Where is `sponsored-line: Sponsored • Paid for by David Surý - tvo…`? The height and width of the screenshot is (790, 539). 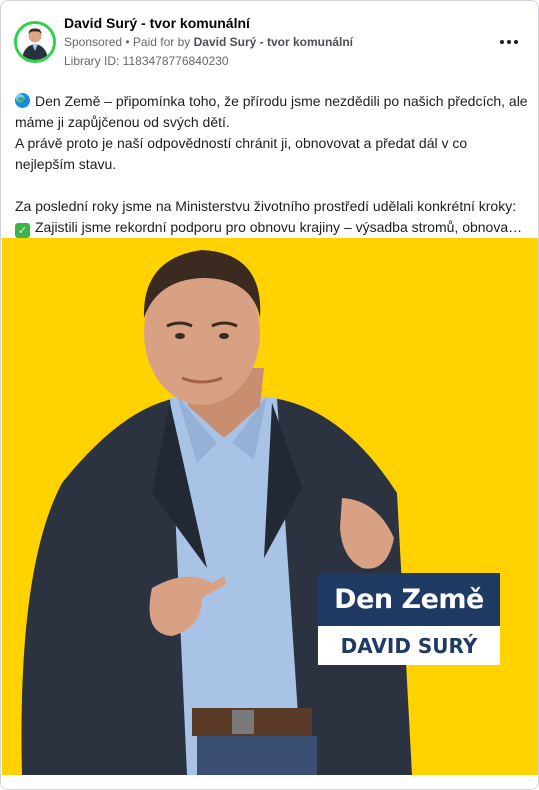 sponsored-line: Sponsored • Paid for by David Surý - tvo… is located at coordinates (208, 42).